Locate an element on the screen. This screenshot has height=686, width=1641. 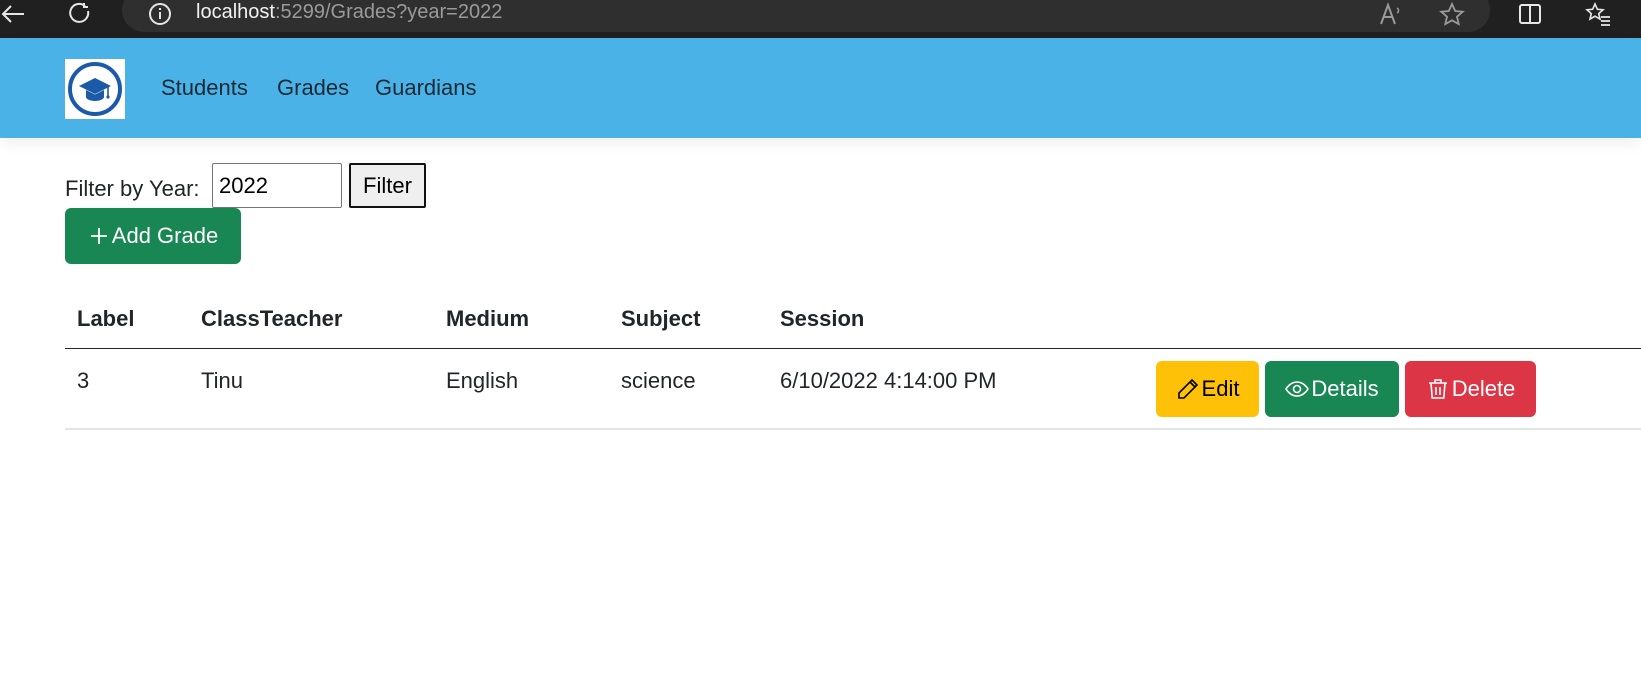
filter-button: Filter is located at coordinates (387, 185).